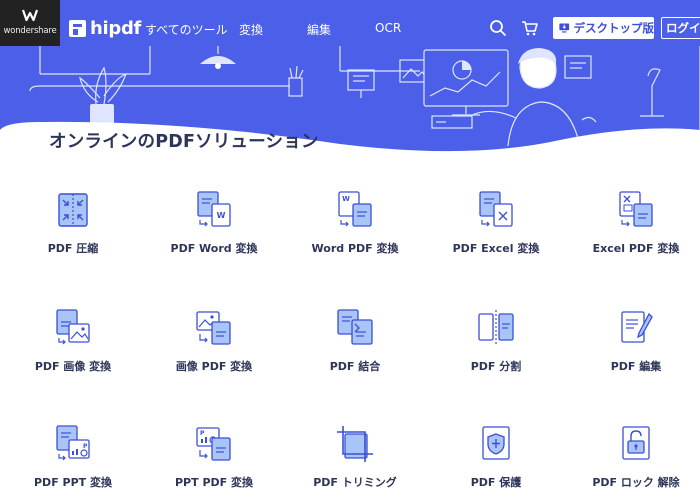 The height and width of the screenshot is (497, 700). What do you see at coordinates (355, 327) in the screenshot?
I see `merge-icon` at bounding box center [355, 327].